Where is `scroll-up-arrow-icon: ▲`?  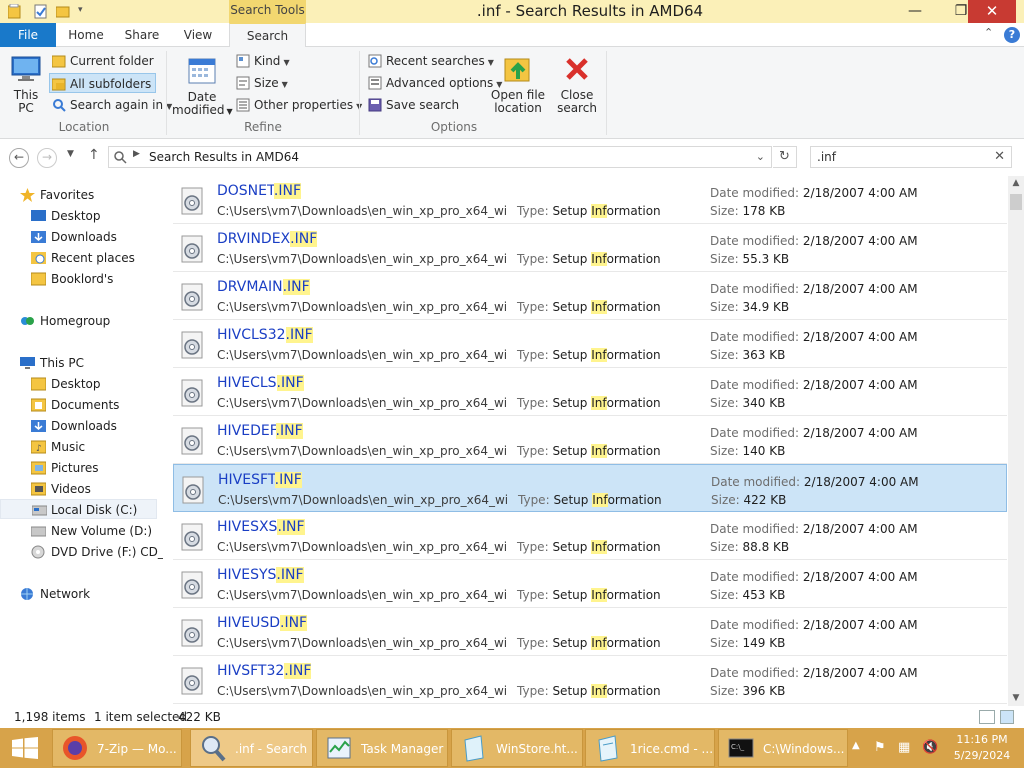 scroll-up-arrow-icon: ▲ is located at coordinates (1016, 183).